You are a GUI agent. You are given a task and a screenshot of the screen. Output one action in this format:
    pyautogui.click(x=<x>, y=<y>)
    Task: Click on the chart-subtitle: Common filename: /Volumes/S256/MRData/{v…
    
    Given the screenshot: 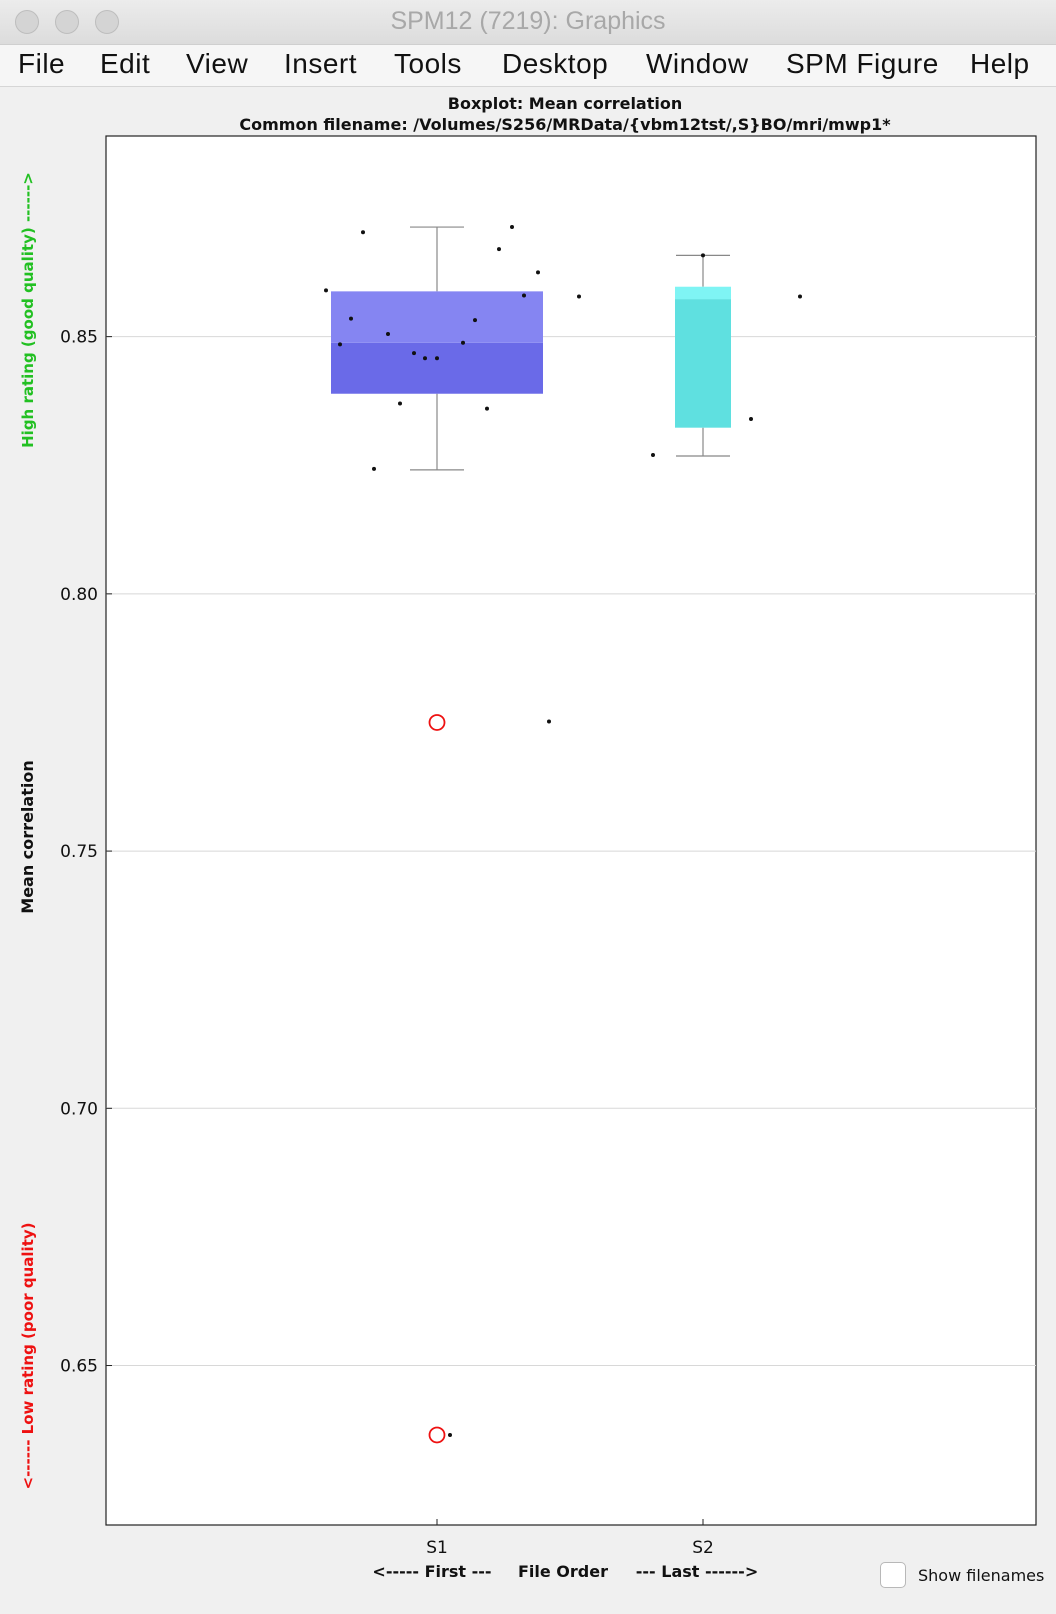 What is the action you would take?
    pyautogui.click(x=565, y=124)
    